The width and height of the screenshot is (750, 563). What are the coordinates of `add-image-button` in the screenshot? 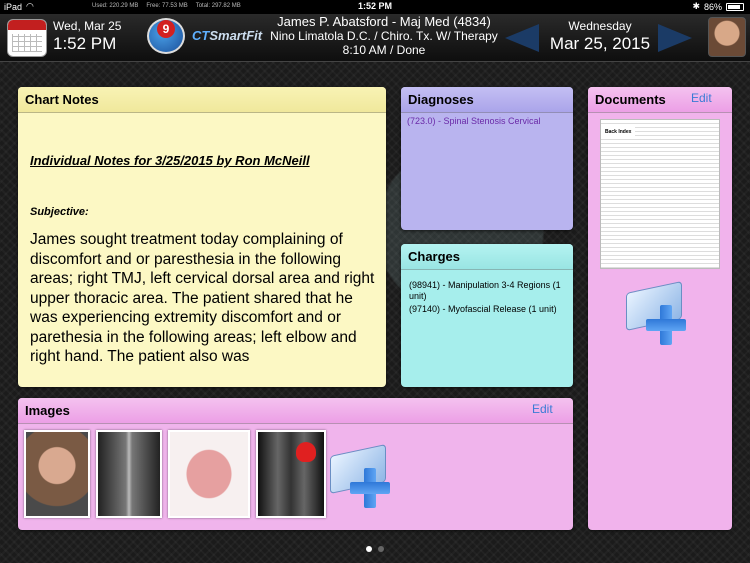 It's located at (363, 475).